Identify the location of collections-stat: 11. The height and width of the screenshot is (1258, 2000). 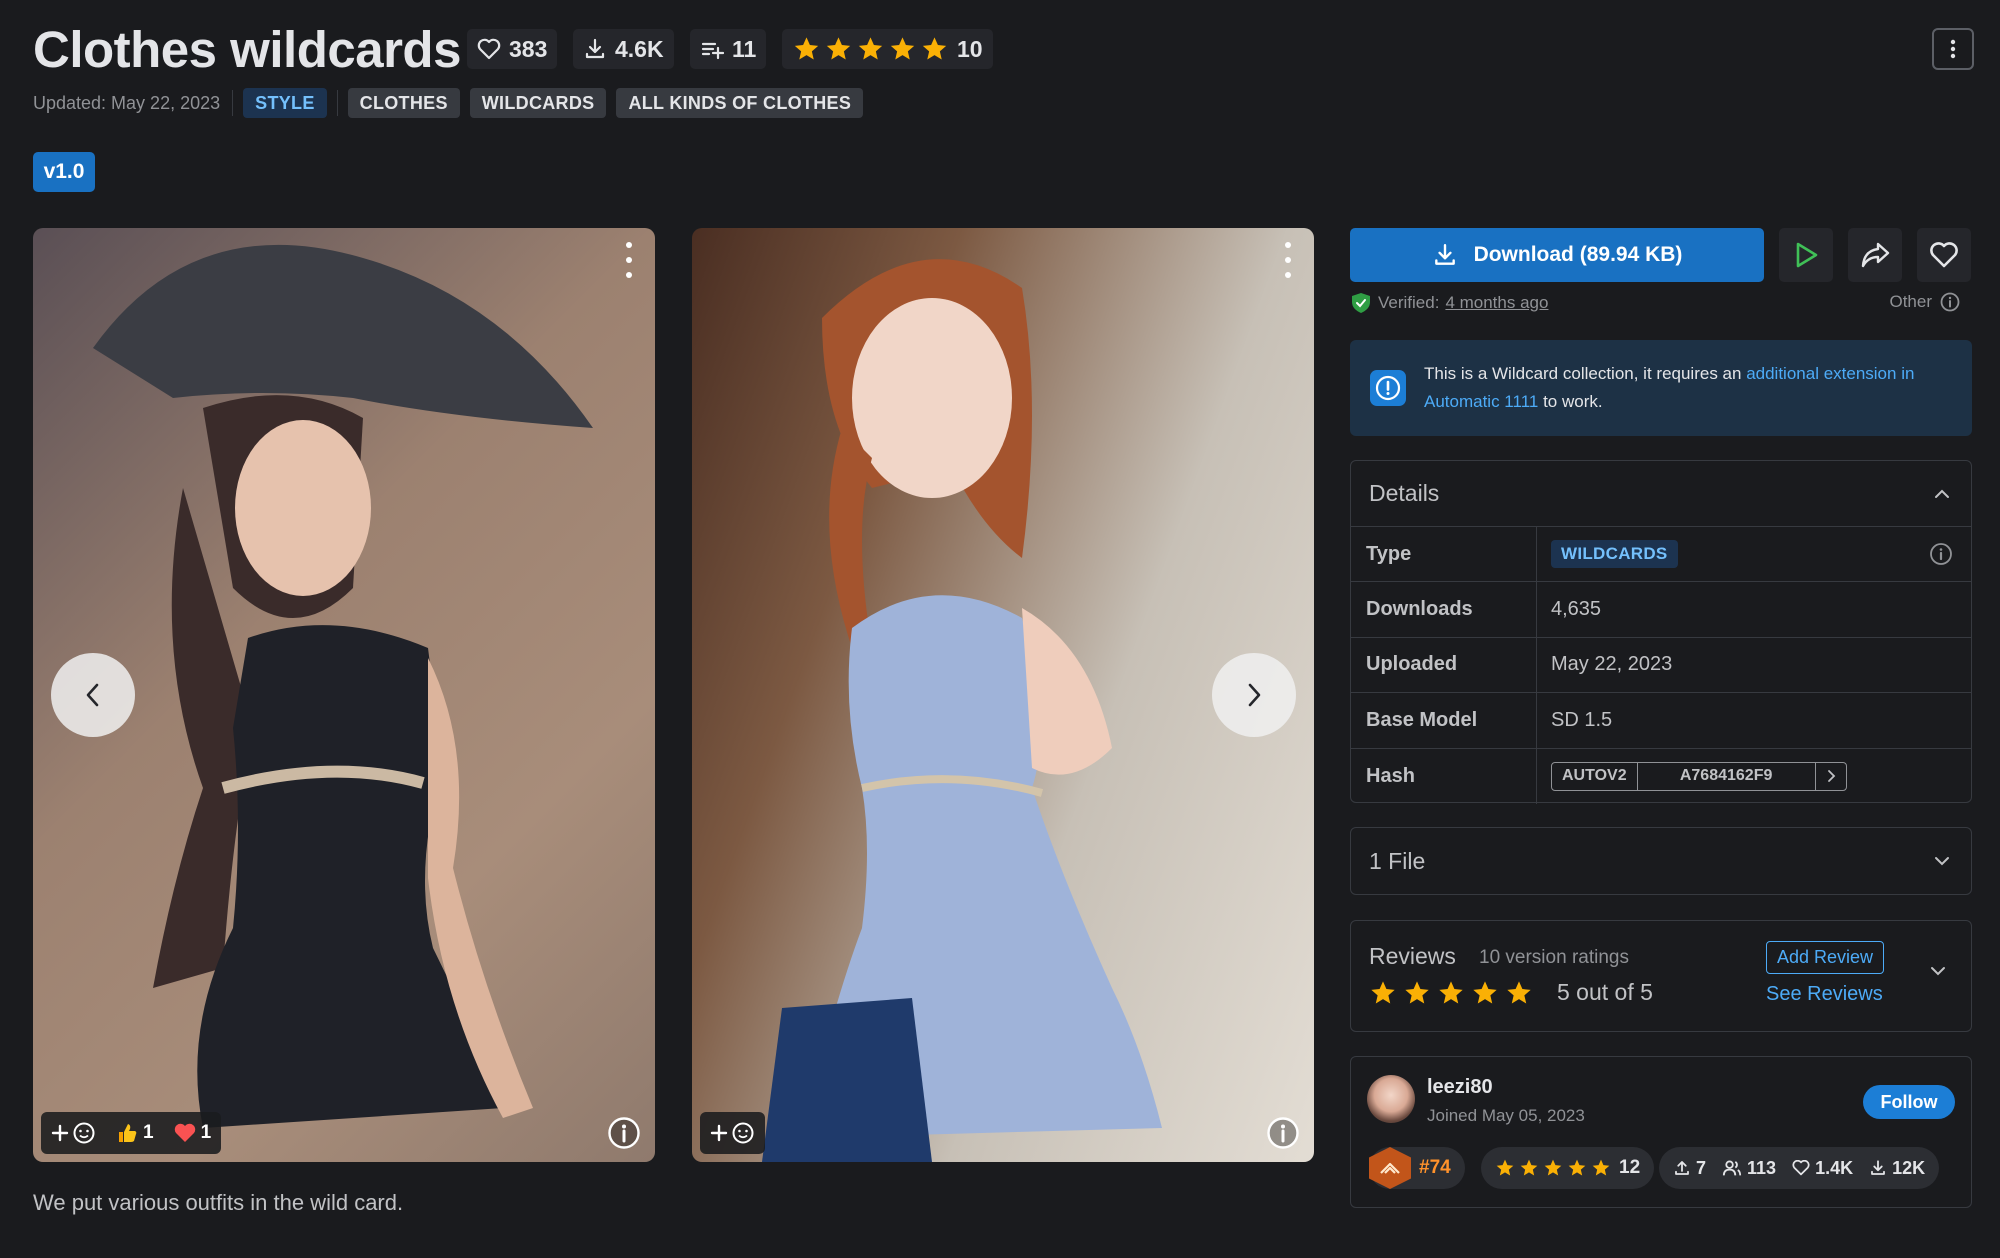
(728, 49).